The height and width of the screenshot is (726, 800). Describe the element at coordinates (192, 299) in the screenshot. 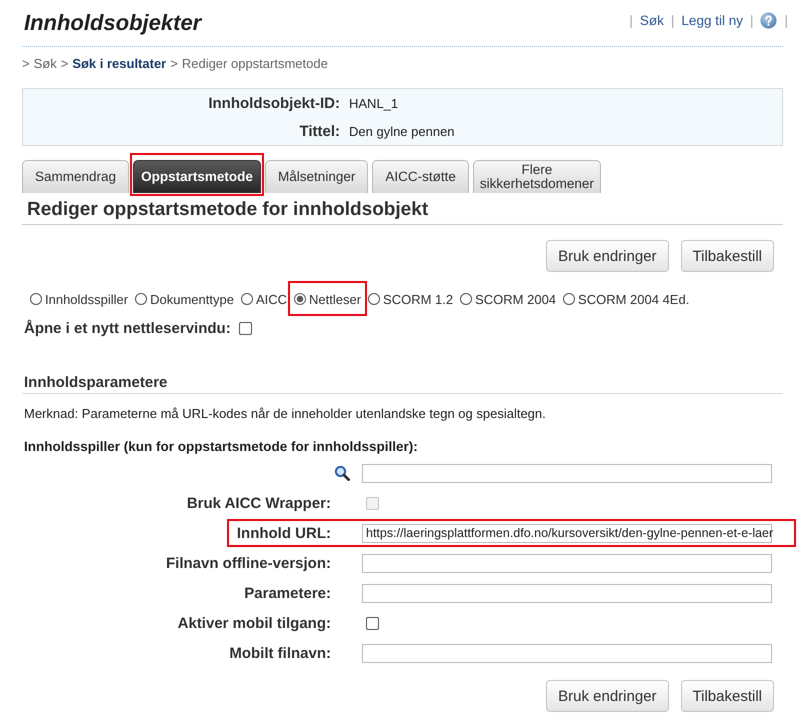

I see `radio-label: Dokumenttype` at that location.